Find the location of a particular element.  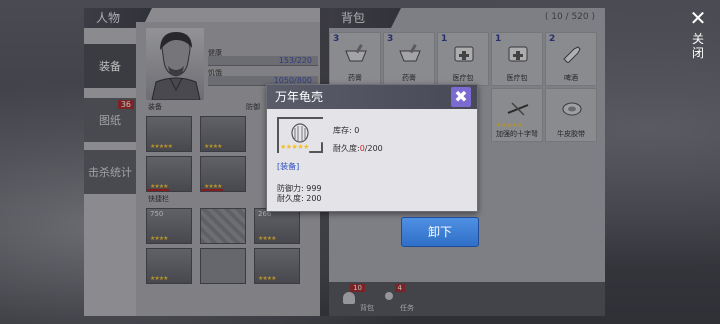

durability-row: 耐久度:0/200 is located at coordinates (358, 148).